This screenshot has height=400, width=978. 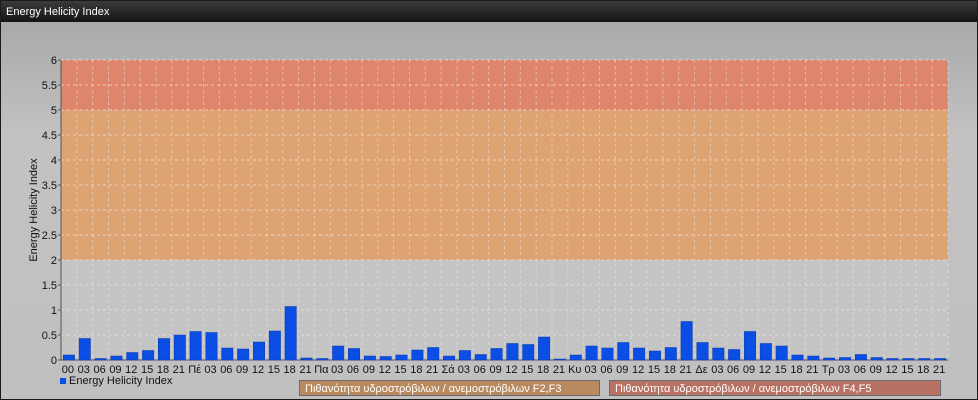 I want to click on y-tick-label: 0.5, so click(x=49, y=336).